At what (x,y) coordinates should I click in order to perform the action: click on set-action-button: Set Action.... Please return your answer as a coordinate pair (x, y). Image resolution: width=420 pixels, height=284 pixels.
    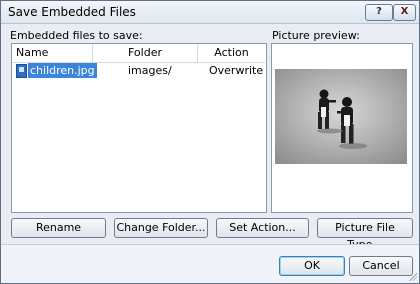
    Looking at the image, I should click on (262, 228).